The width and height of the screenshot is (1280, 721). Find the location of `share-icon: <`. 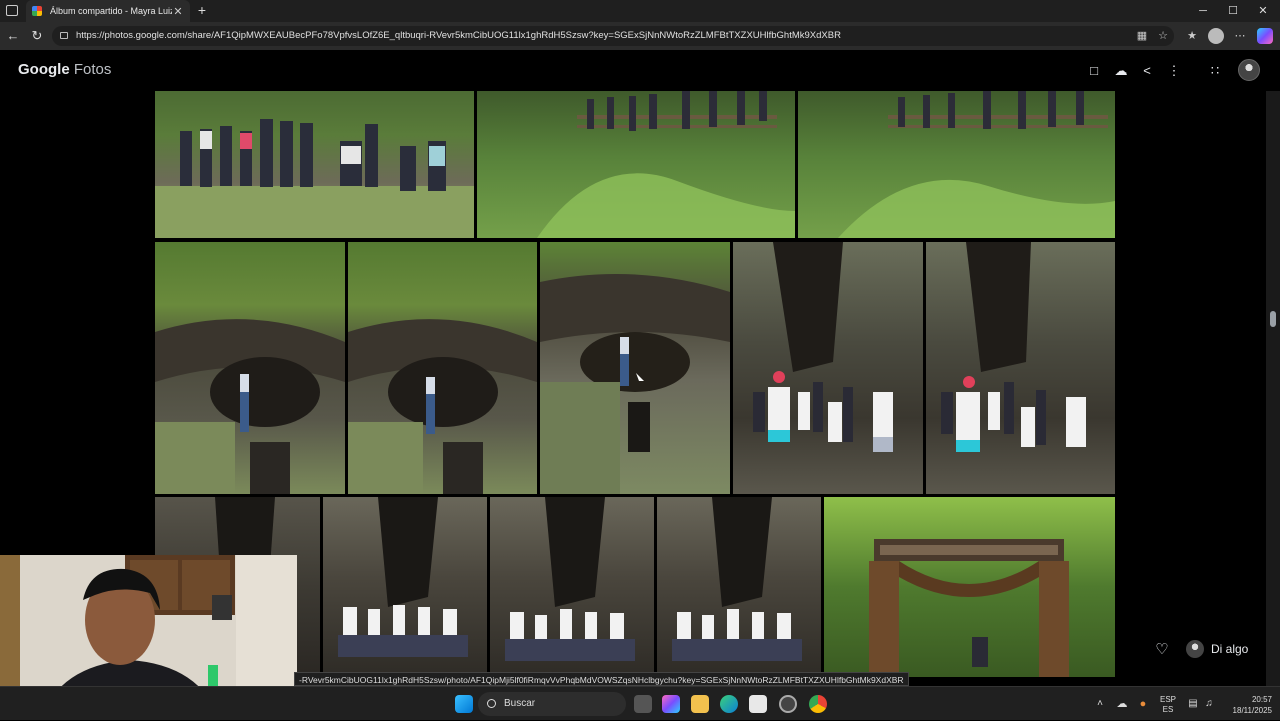

share-icon: < is located at coordinates (1147, 71).